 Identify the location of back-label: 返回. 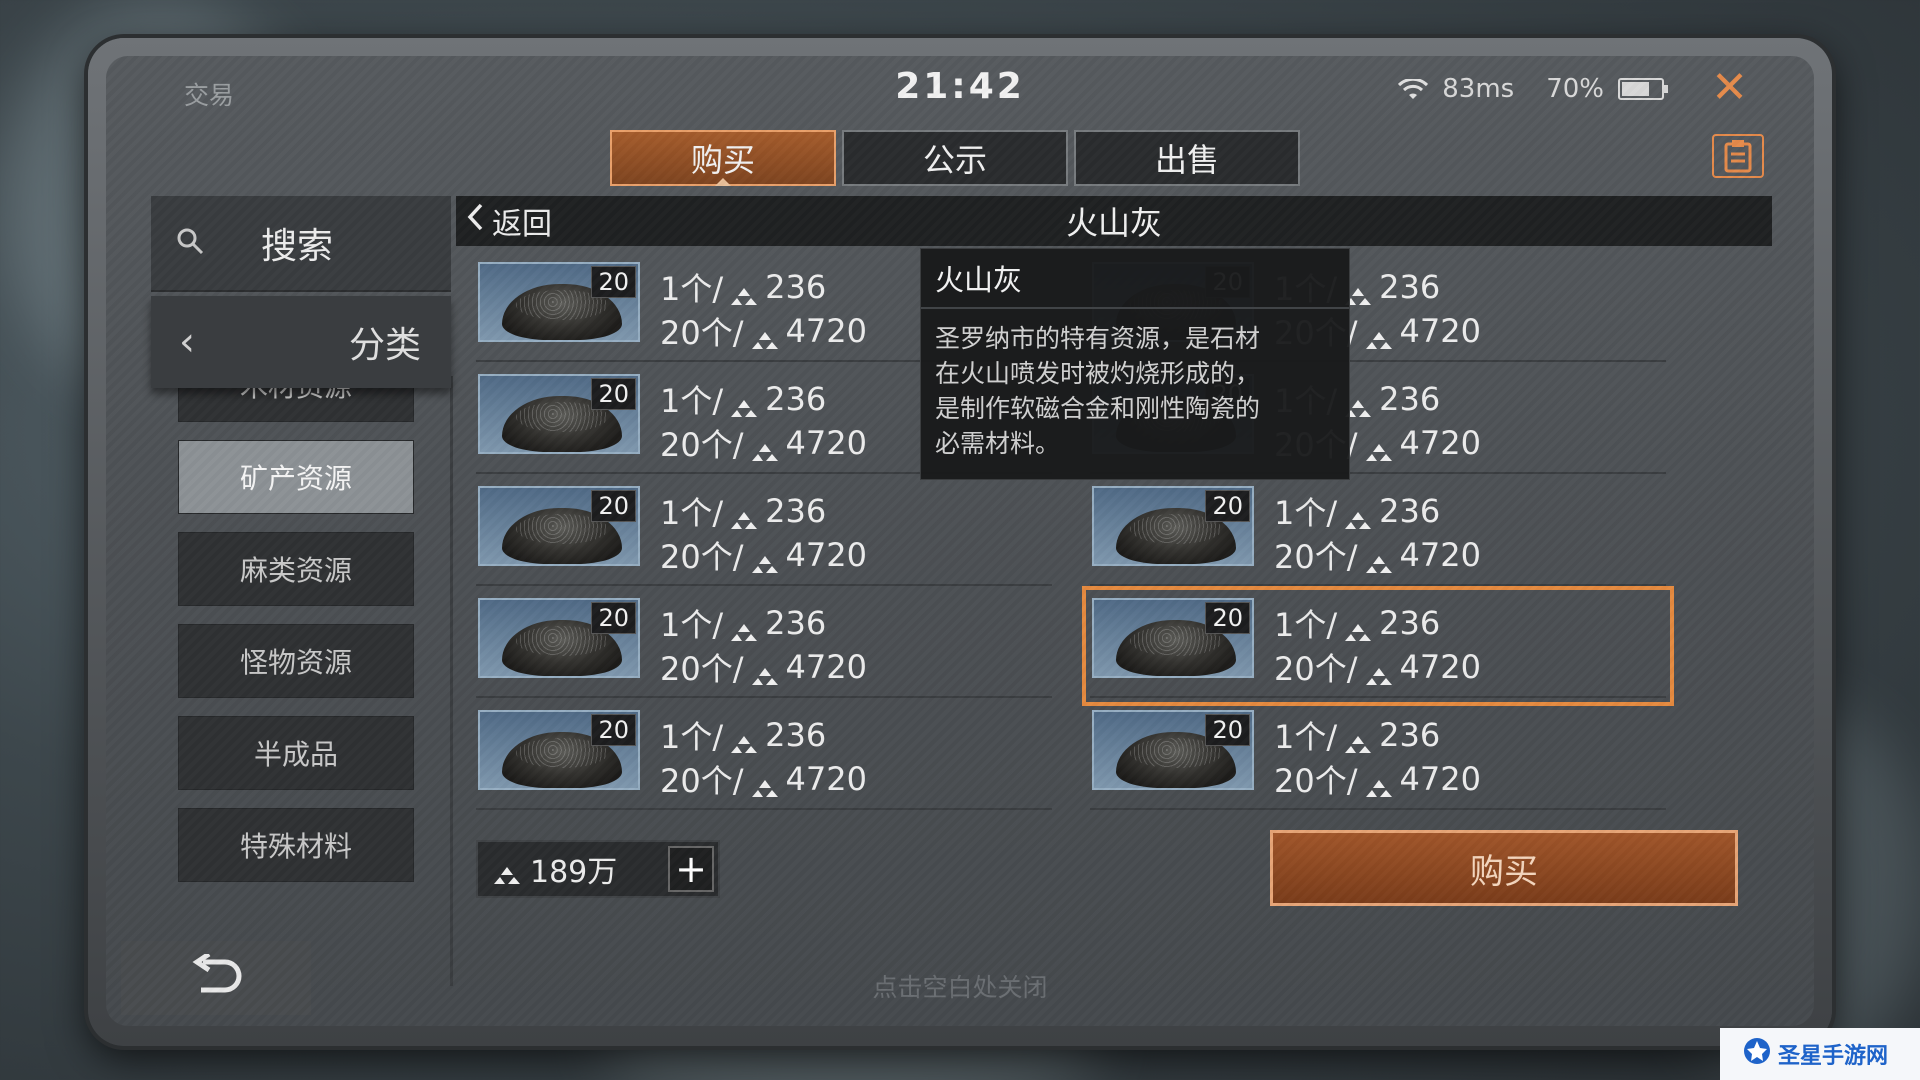
(522, 224).